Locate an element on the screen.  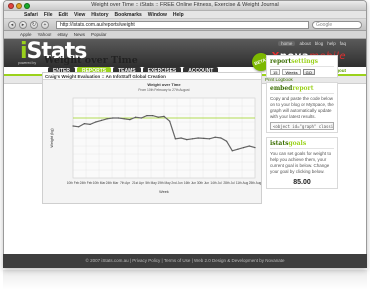
link-blog: blog is located at coordinates (319, 43).